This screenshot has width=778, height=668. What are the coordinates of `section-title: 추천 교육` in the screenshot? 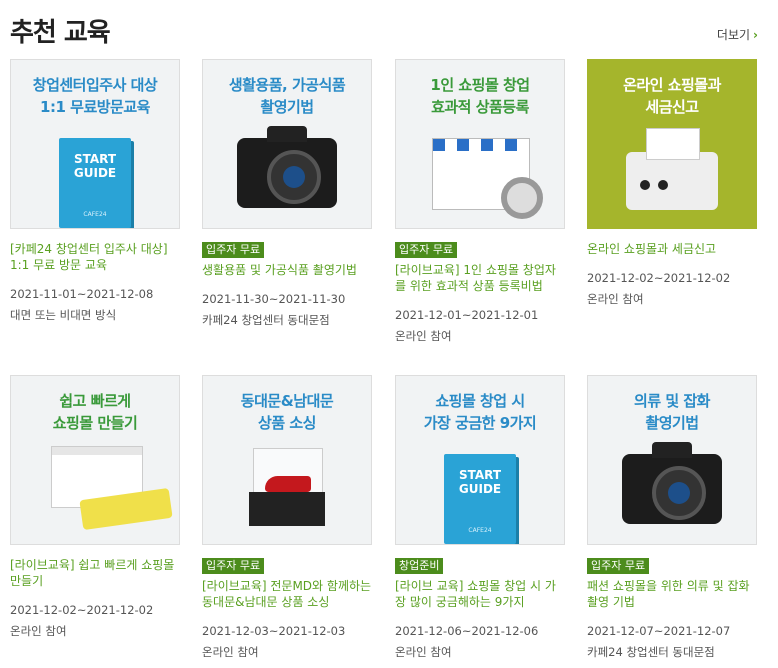 It's located at (60, 33).